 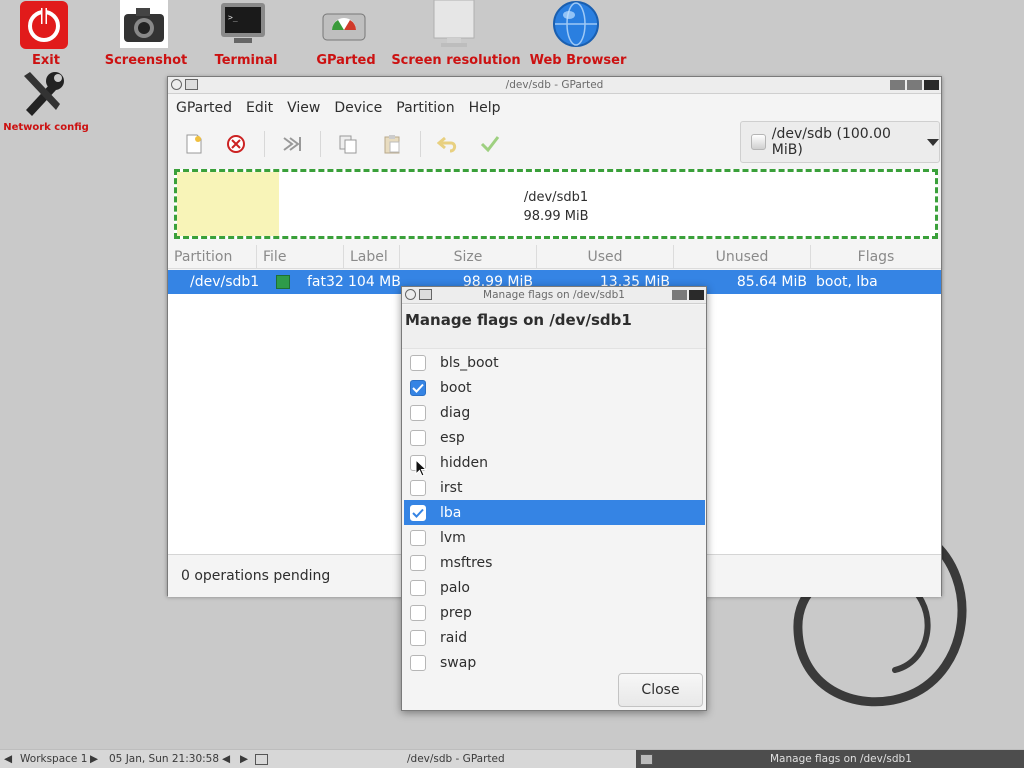 I want to click on flag-row: irst, so click(x=554, y=487).